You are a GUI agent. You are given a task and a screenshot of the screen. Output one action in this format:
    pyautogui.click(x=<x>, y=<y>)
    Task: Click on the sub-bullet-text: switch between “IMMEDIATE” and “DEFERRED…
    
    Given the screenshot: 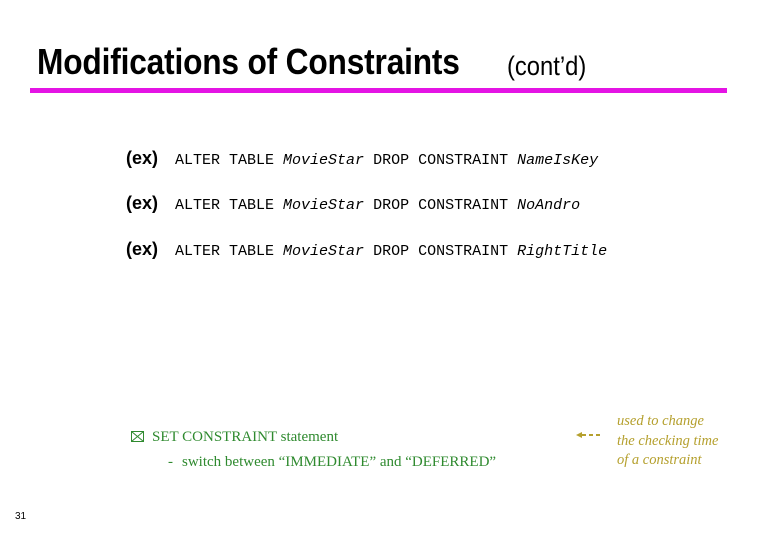 What is the action you would take?
    pyautogui.click(x=339, y=462)
    